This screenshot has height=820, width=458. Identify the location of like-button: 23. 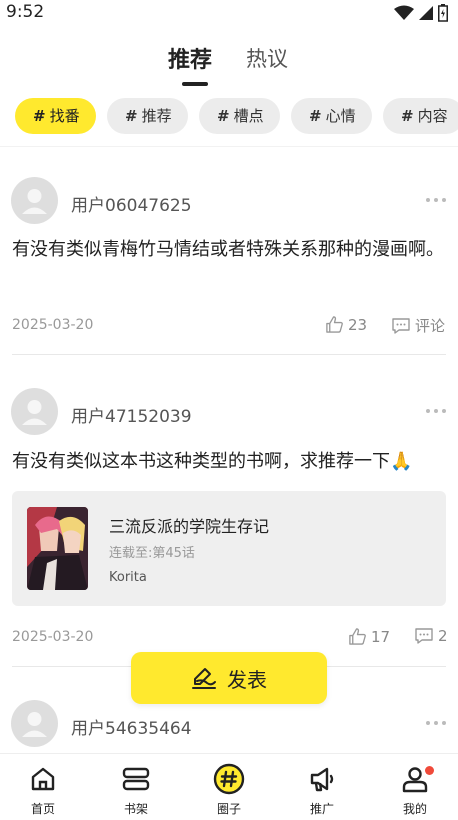
(346, 324).